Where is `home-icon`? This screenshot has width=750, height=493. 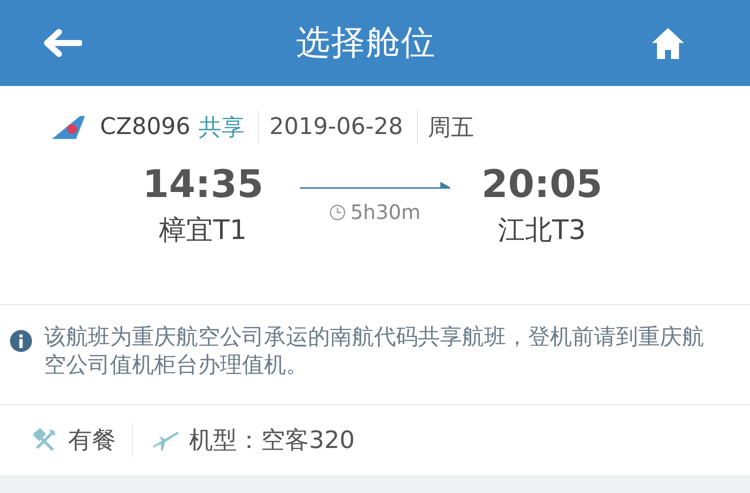 home-icon is located at coordinates (668, 43).